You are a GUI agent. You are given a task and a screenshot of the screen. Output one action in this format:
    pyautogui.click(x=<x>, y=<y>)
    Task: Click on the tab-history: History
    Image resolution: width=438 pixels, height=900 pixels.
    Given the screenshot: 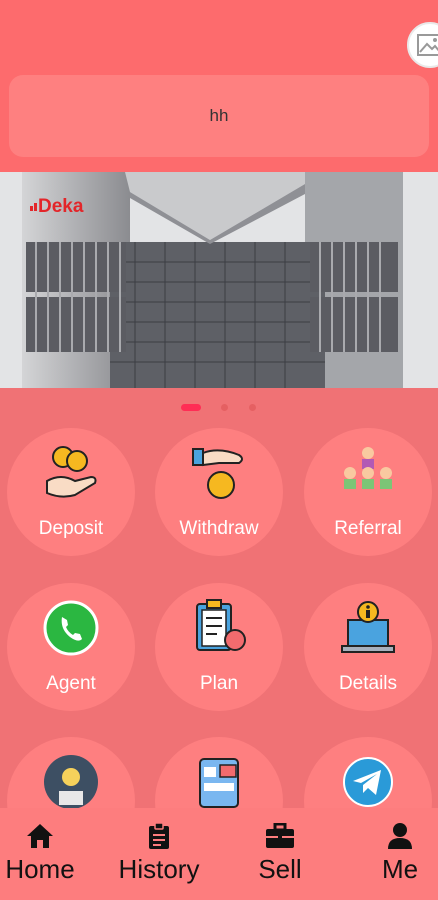 What is the action you would take?
    pyautogui.click(x=159, y=854)
    